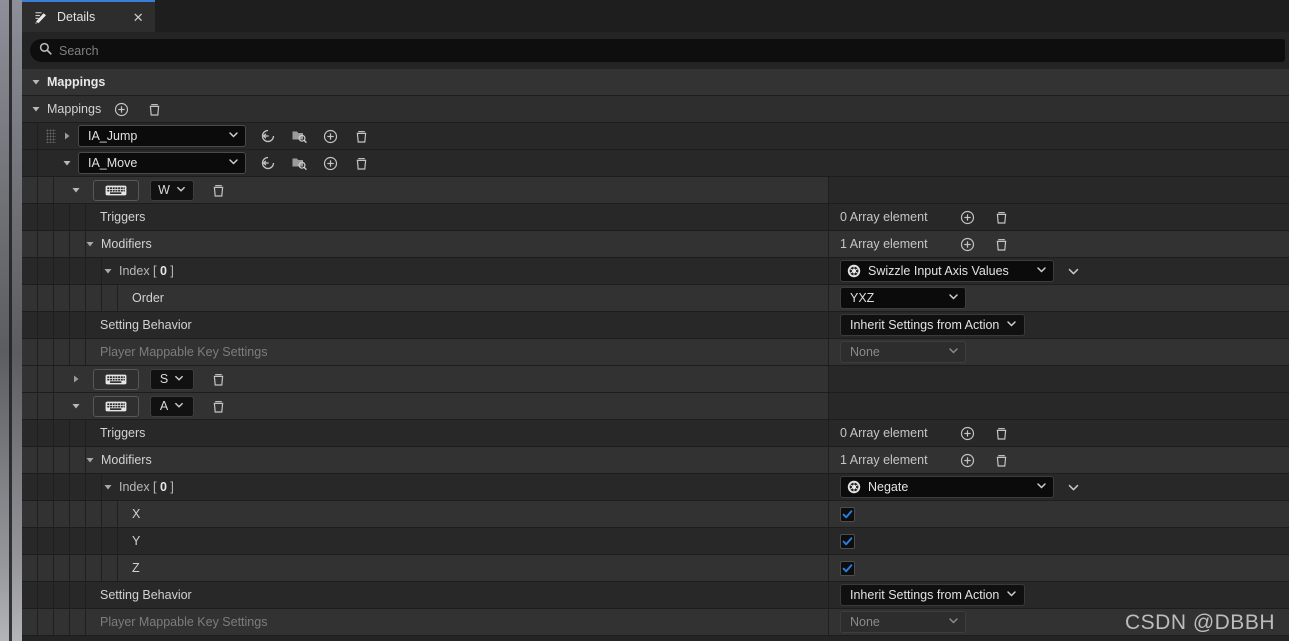  I want to click on key-combo-w: W, so click(172, 190).